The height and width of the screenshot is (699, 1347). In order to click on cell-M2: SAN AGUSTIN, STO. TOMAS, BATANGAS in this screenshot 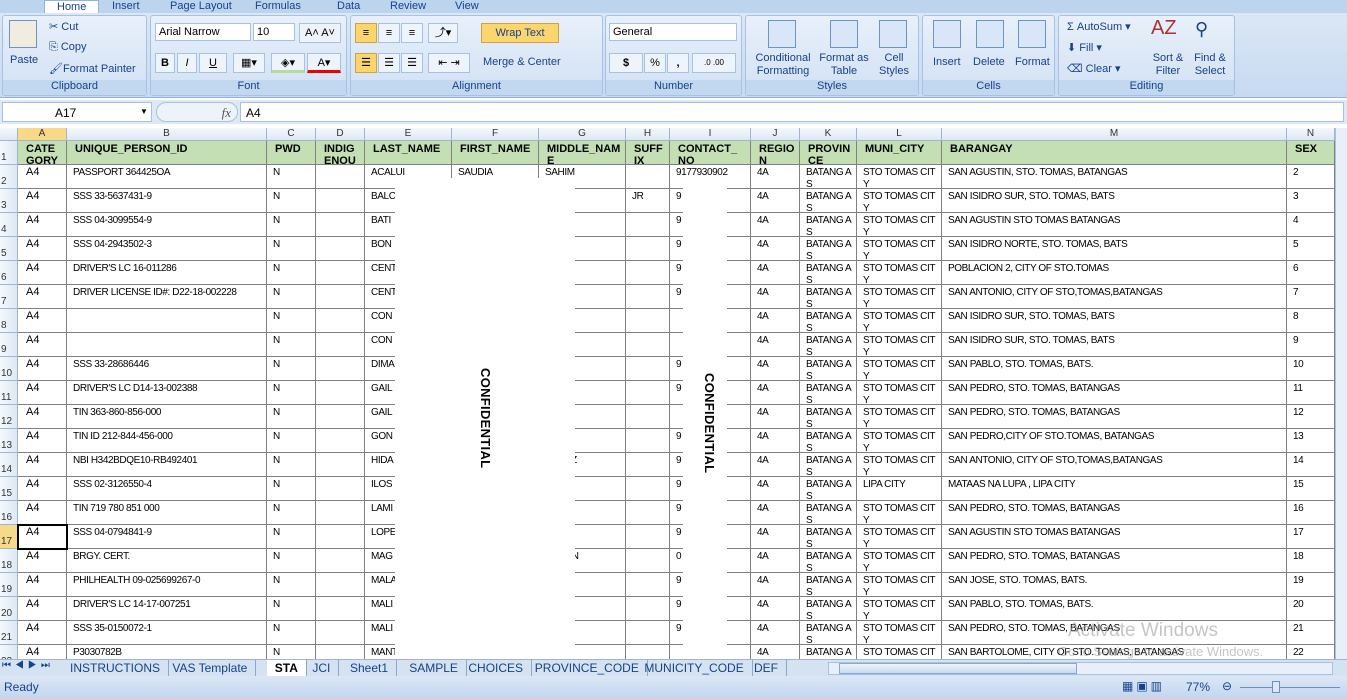, I will do `click(1114, 177)`.